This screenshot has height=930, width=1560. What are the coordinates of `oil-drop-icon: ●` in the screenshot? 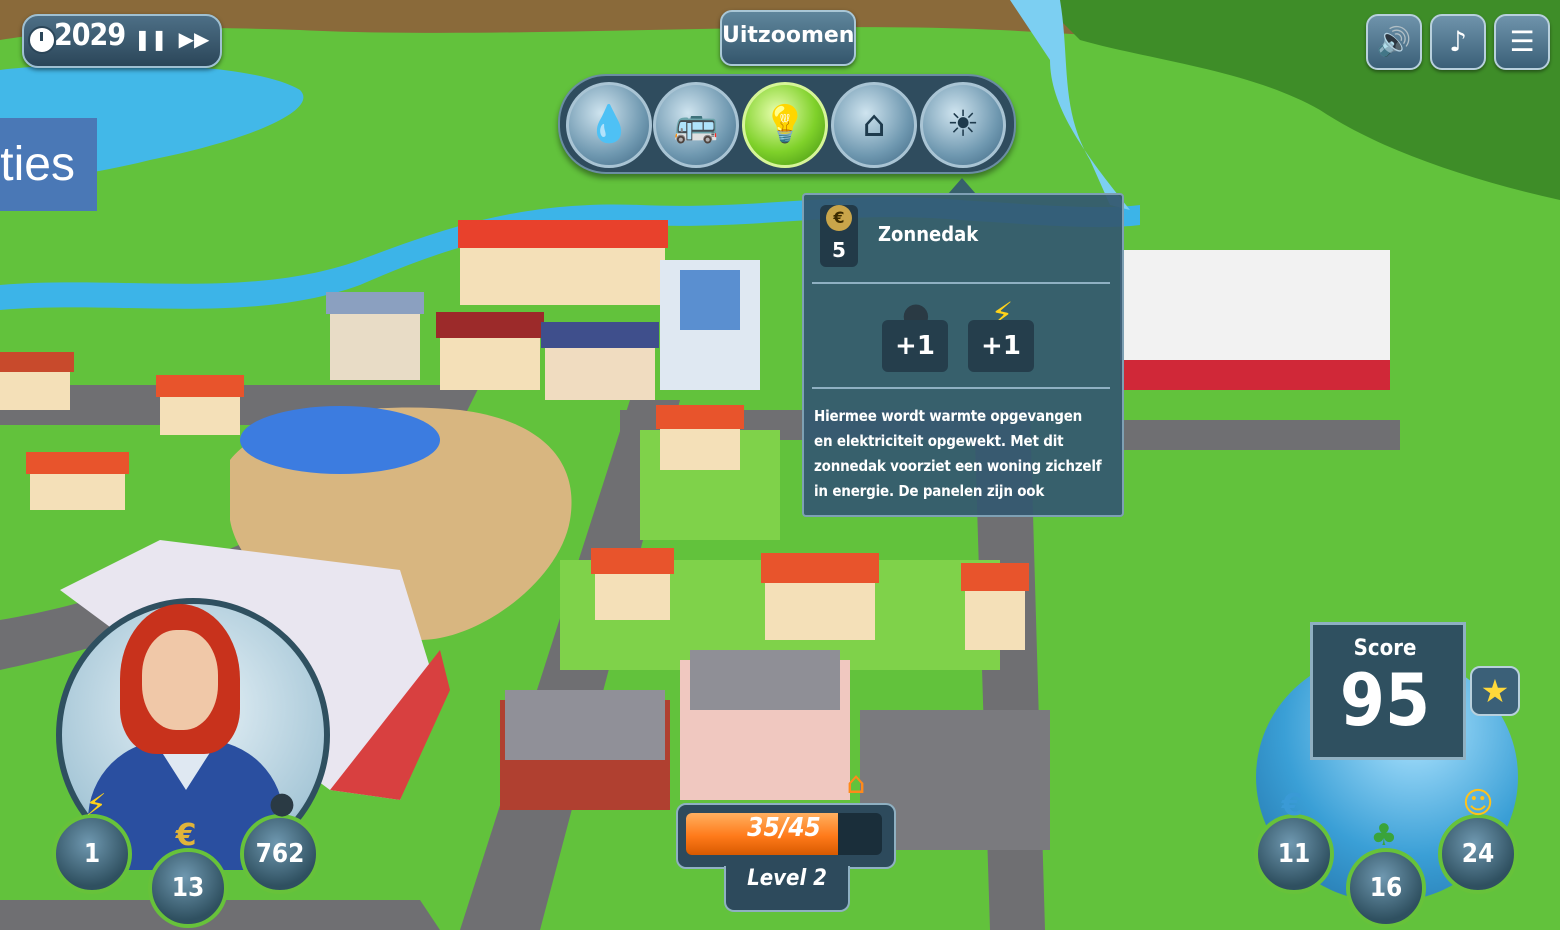 It's located at (282, 803).